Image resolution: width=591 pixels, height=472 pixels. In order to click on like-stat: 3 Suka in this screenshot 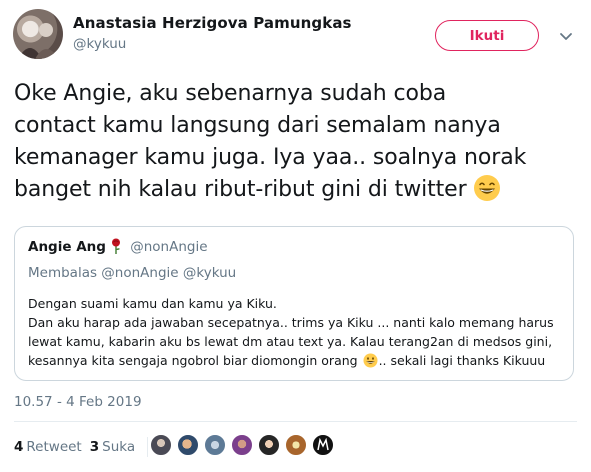, I will do `click(112, 447)`.